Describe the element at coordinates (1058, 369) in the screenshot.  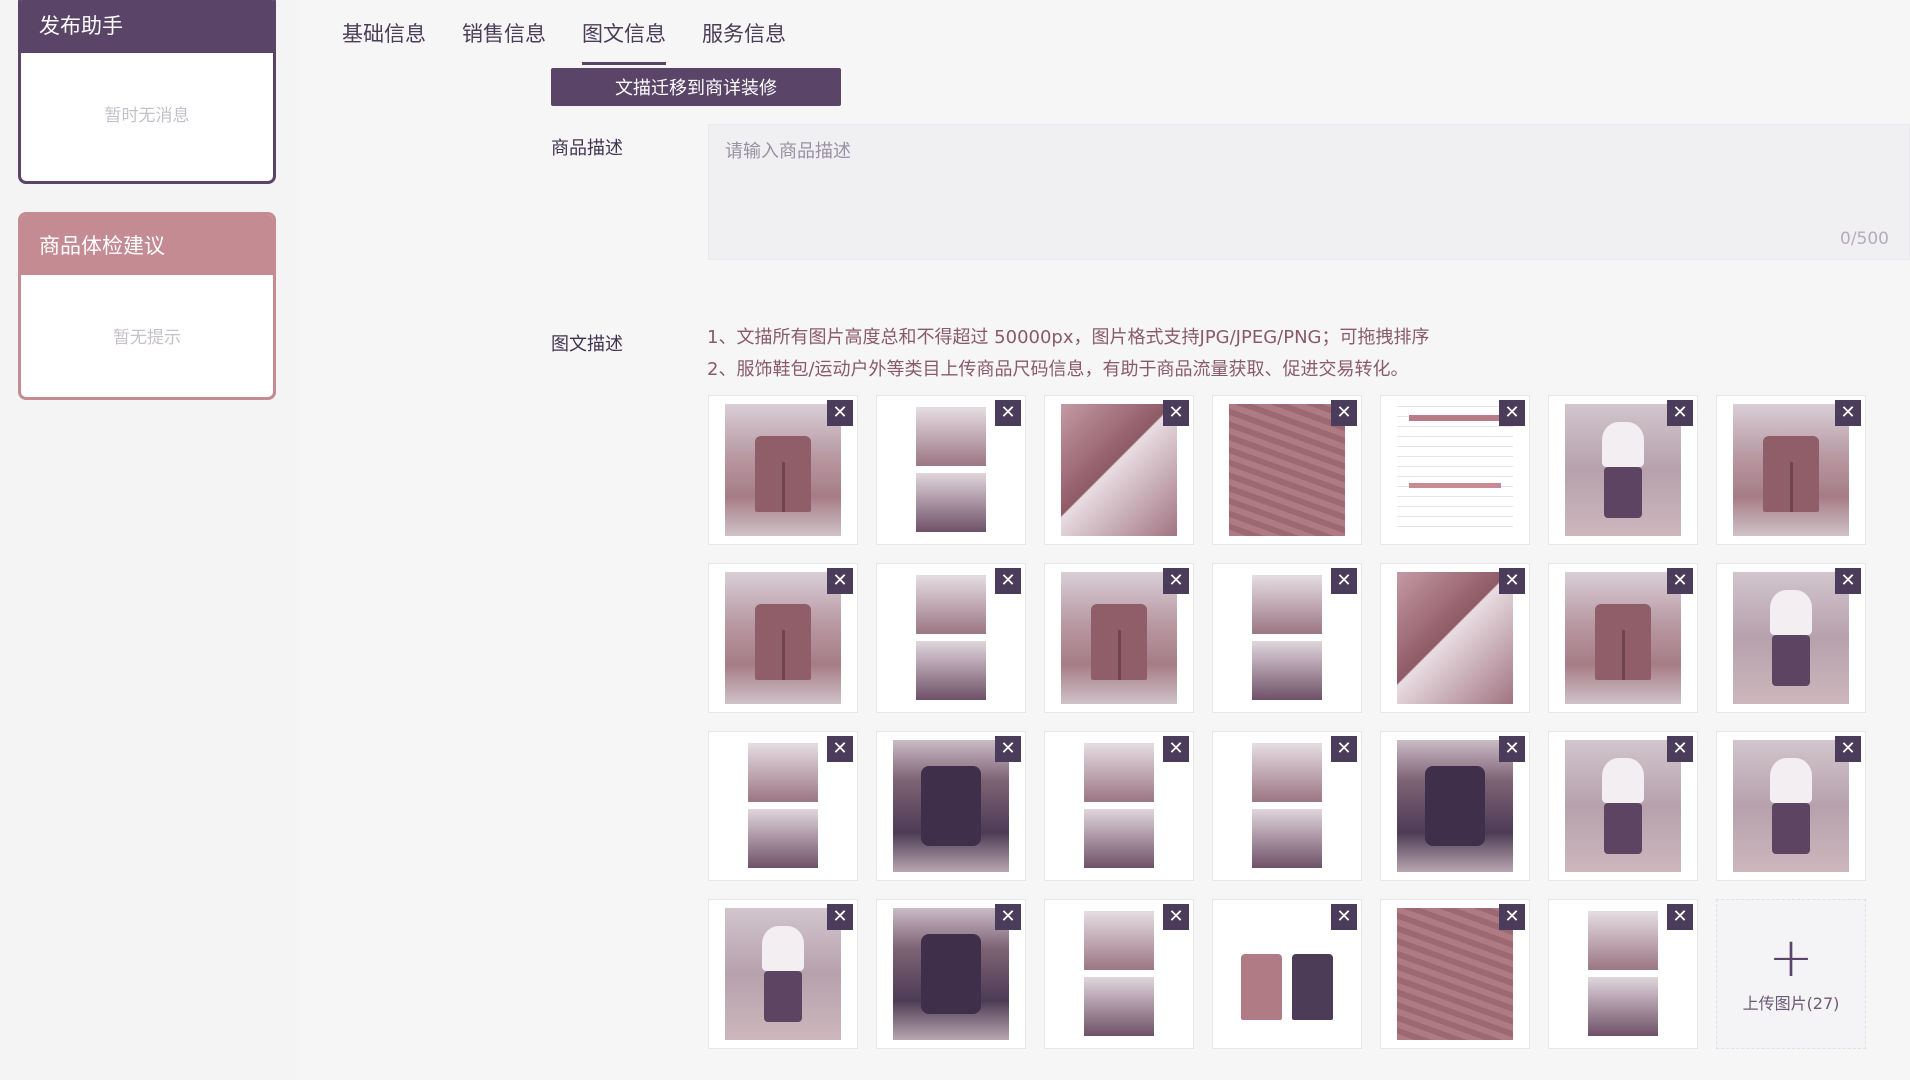
I see `tip-line: 2、服饰鞋包/运动户外等类目上传商品尺码信息，有助于商品流量获取、促进交易转化。` at that location.